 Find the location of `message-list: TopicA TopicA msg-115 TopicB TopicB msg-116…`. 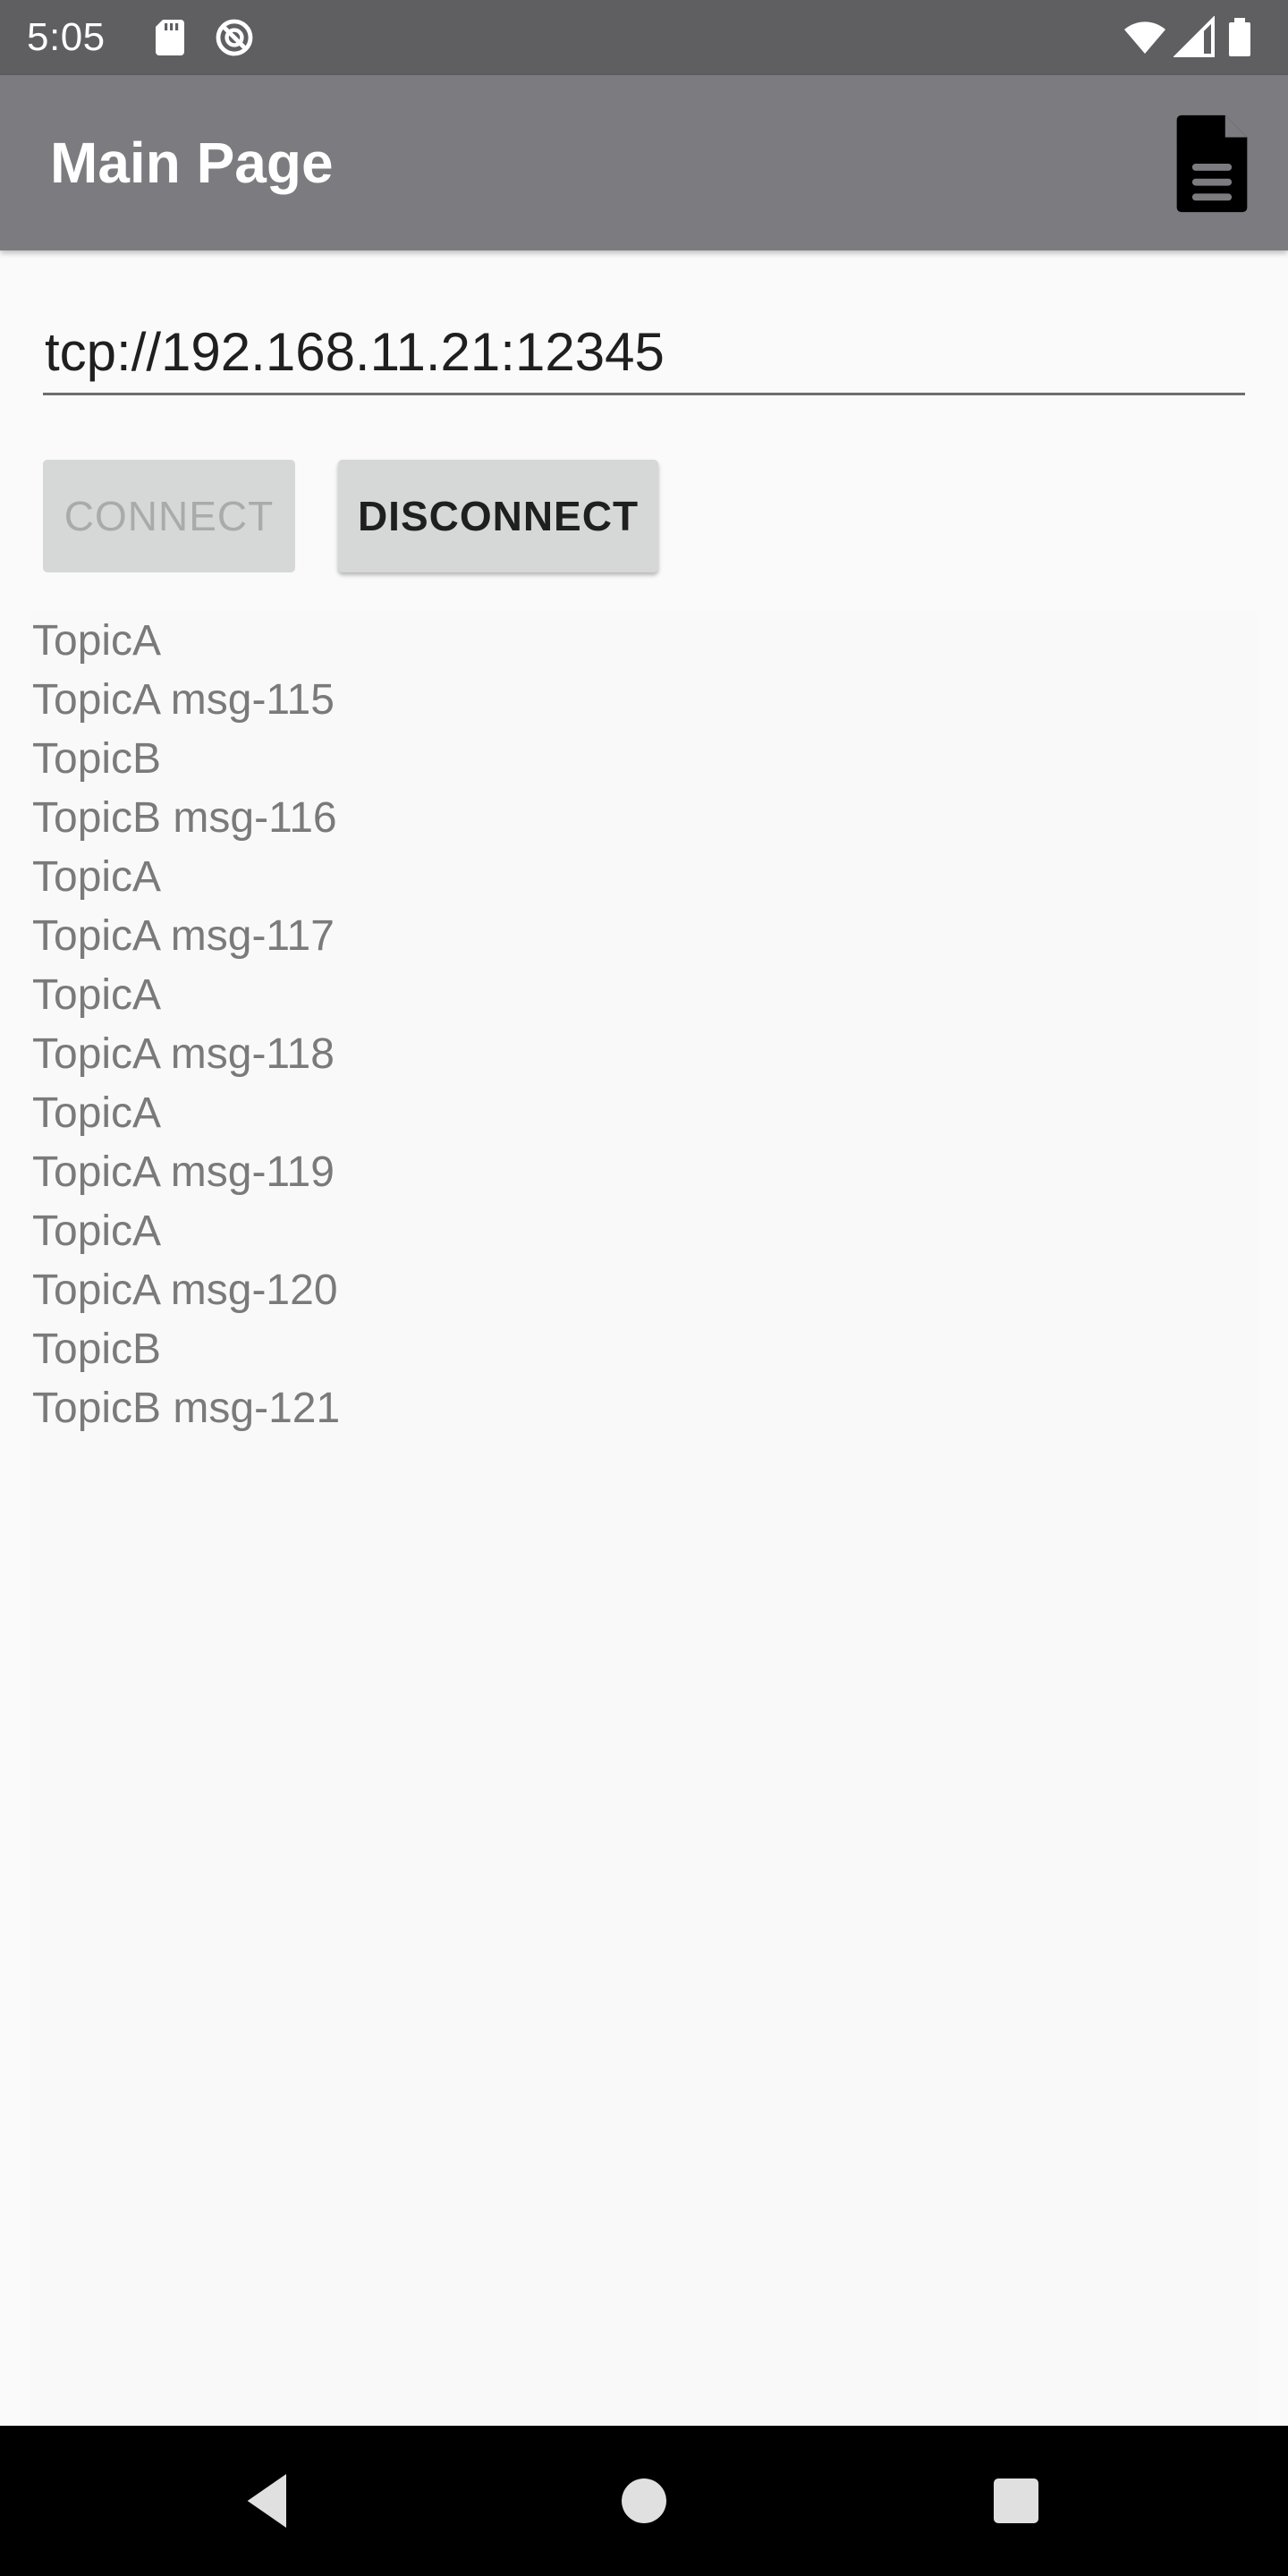

message-list: TopicA TopicA msg-115 TopicB TopicB msg-116… is located at coordinates (186, 1025).